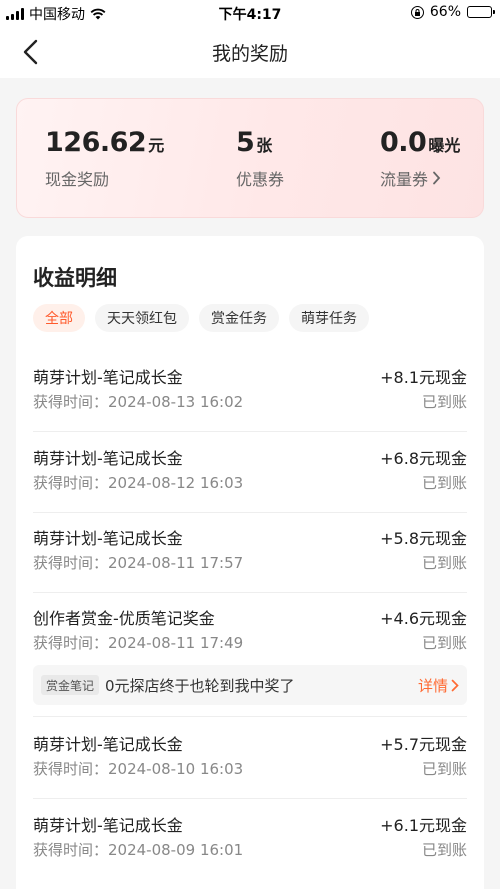 This screenshot has width=500, height=889. I want to click on record-time: 获得时间：2024-08-11 17:49, so click(138, 643).